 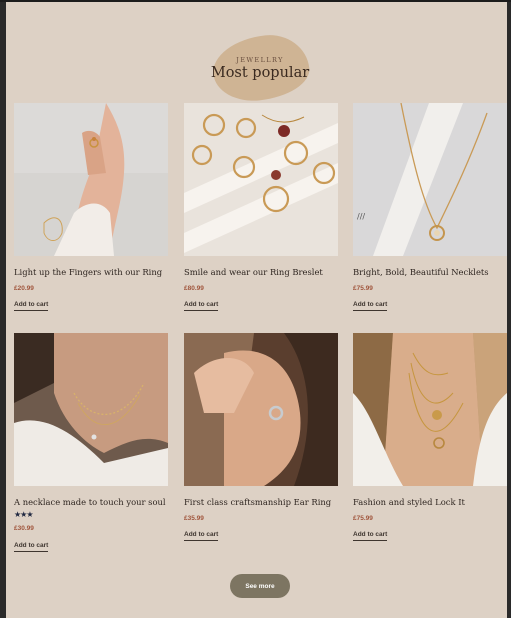 I want to click on product-name: Bright, Bold, Beautiful Necklets, so click(x=430, y=272).